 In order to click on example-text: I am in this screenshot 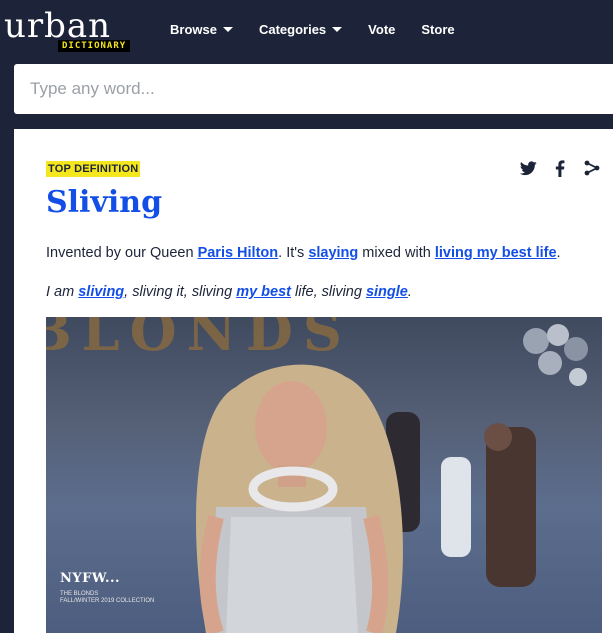, I will do `click(62, 292)`.